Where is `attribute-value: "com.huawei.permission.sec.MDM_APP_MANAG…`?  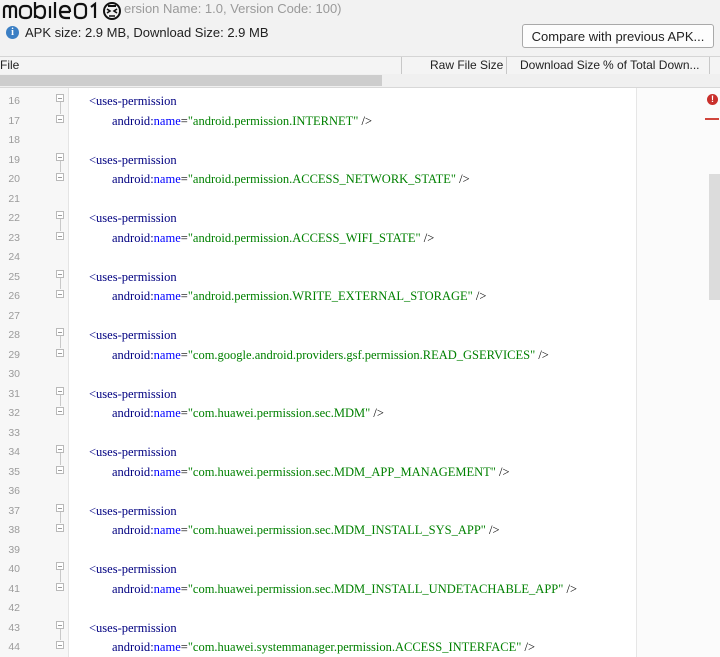 attribute-value: "com.huawei.permission.sec.MDM_APP_MANAG… is located at coordinates (341, 471).